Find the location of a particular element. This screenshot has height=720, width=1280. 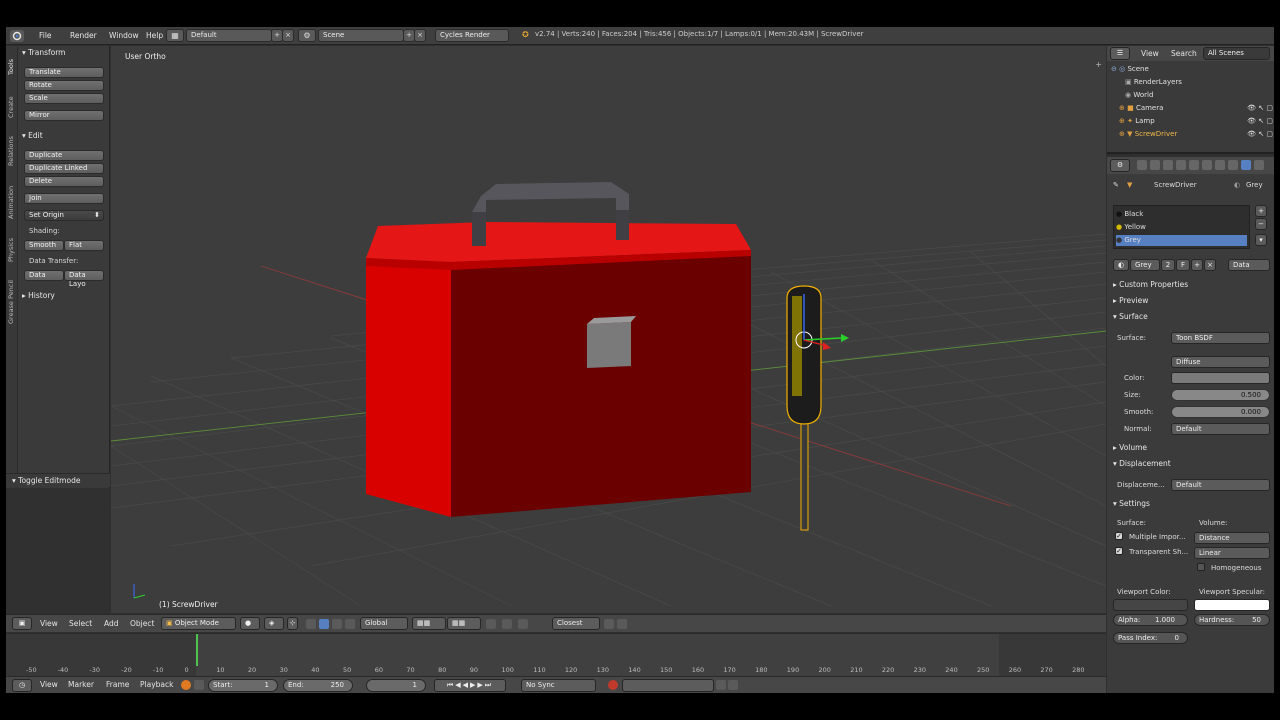

volume-interpolation-select: Linear is located at coordinates (1232, 553).